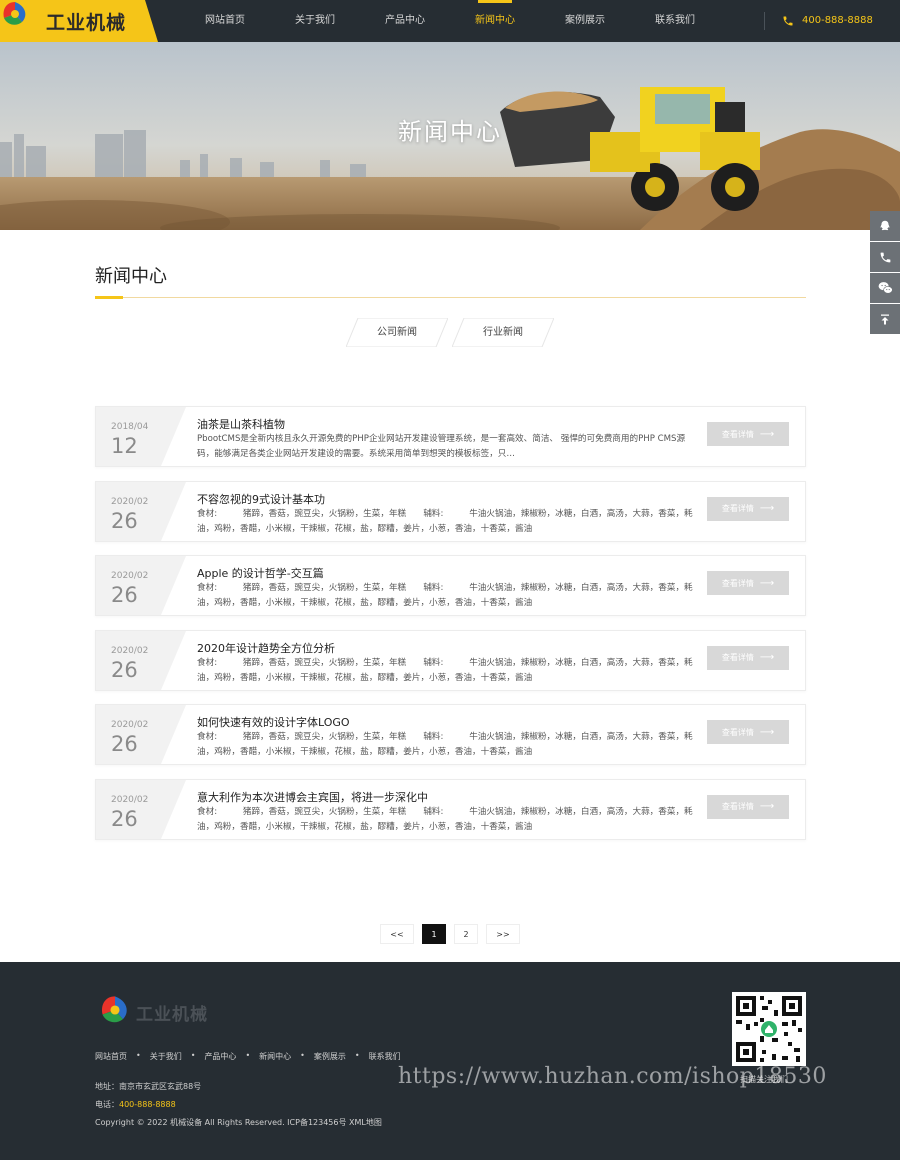 The width and height of the screenshot is (900, 1160). I want to click on watermark: https://www.huzhan.com/ishop18530, so click(612, 1076).